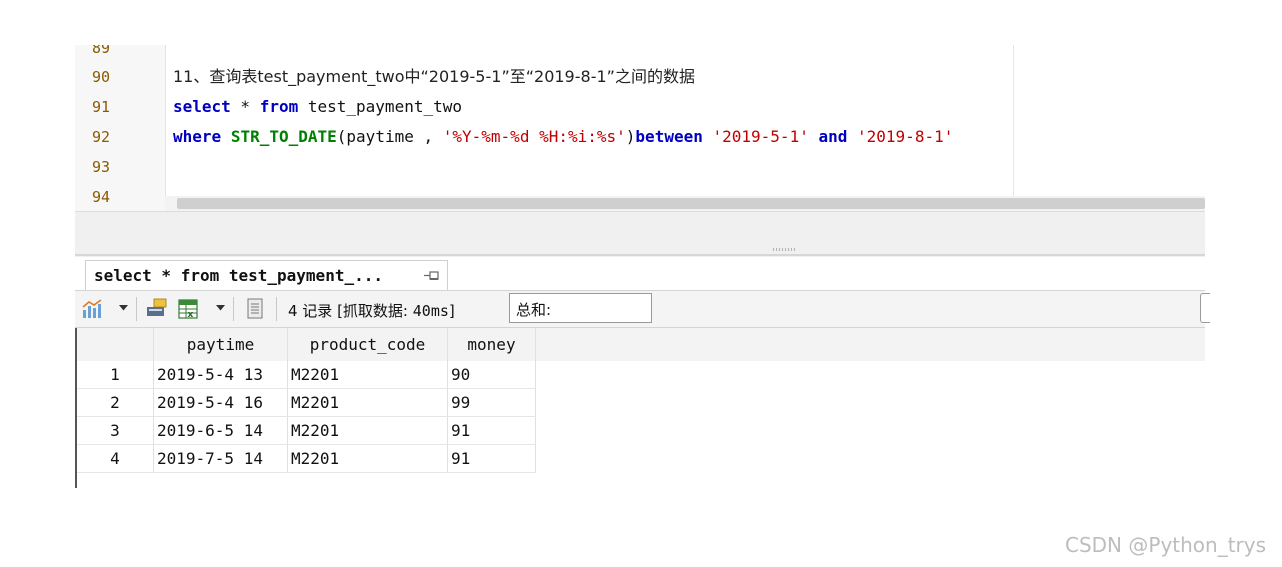 This screenshot has height=567, width=1282. I want to click on table-row: 1 2019-5-4 13 M2201 90, so click(306, 375).